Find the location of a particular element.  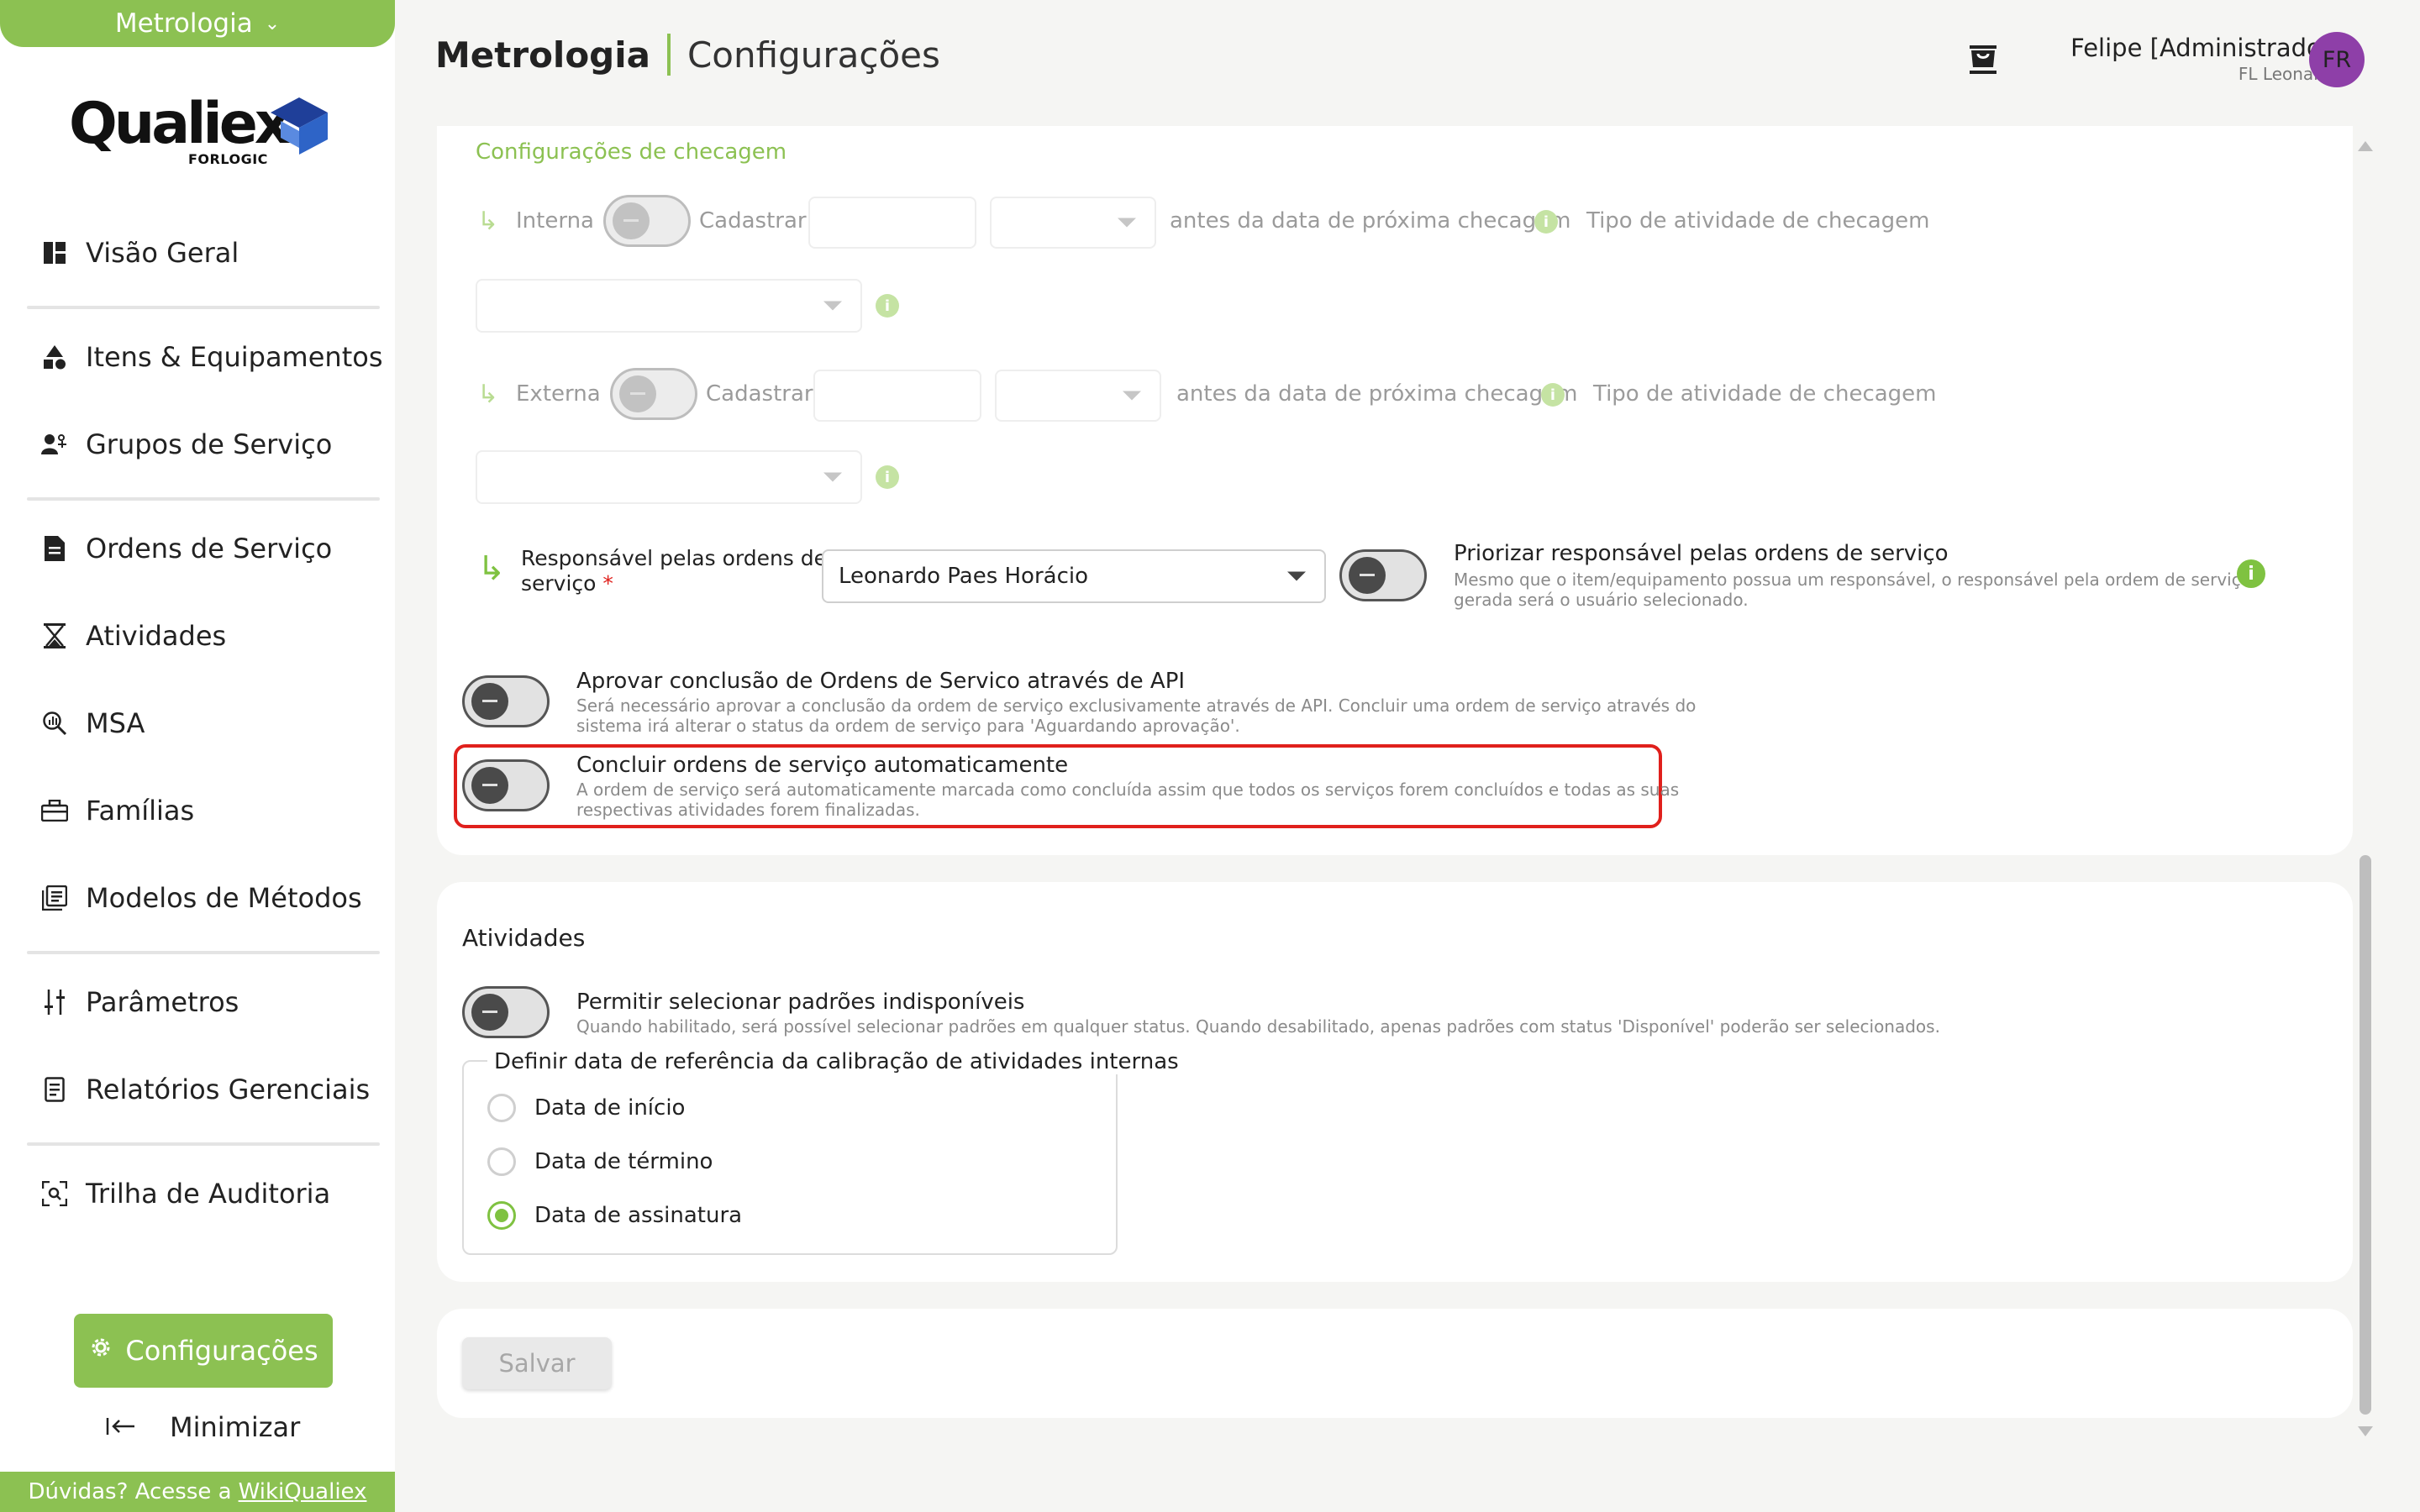

document-icon is located at coordinates (54, 548).